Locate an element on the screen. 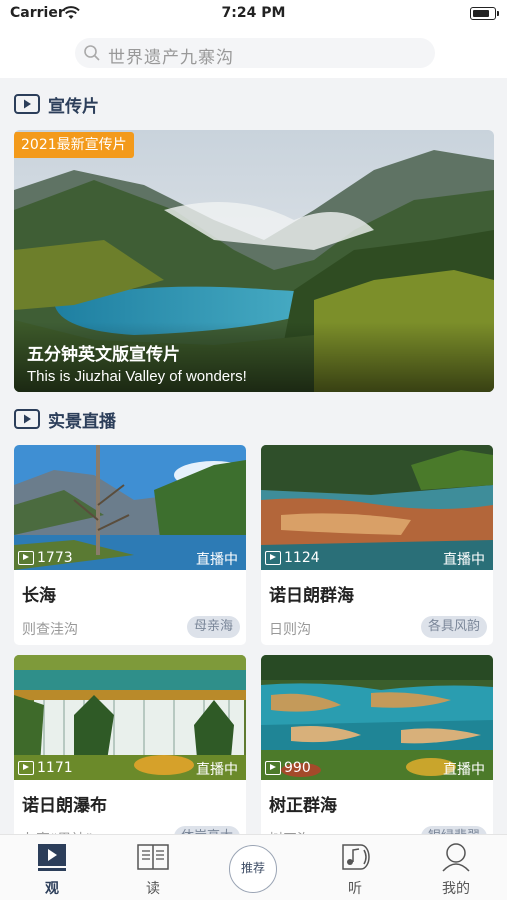  card-location: 则查洼沟 is located at coordinates (50, 630).